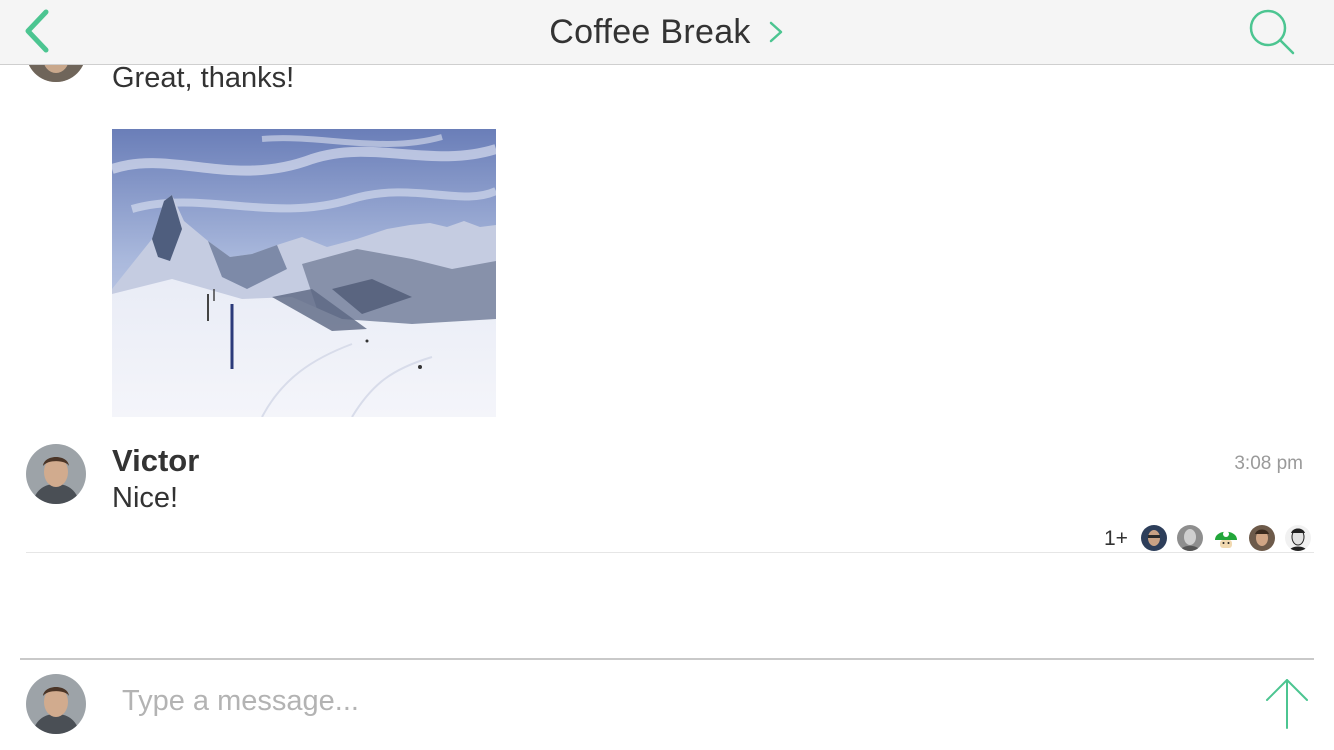  I want to click on search-icon, so click(1272, 32).